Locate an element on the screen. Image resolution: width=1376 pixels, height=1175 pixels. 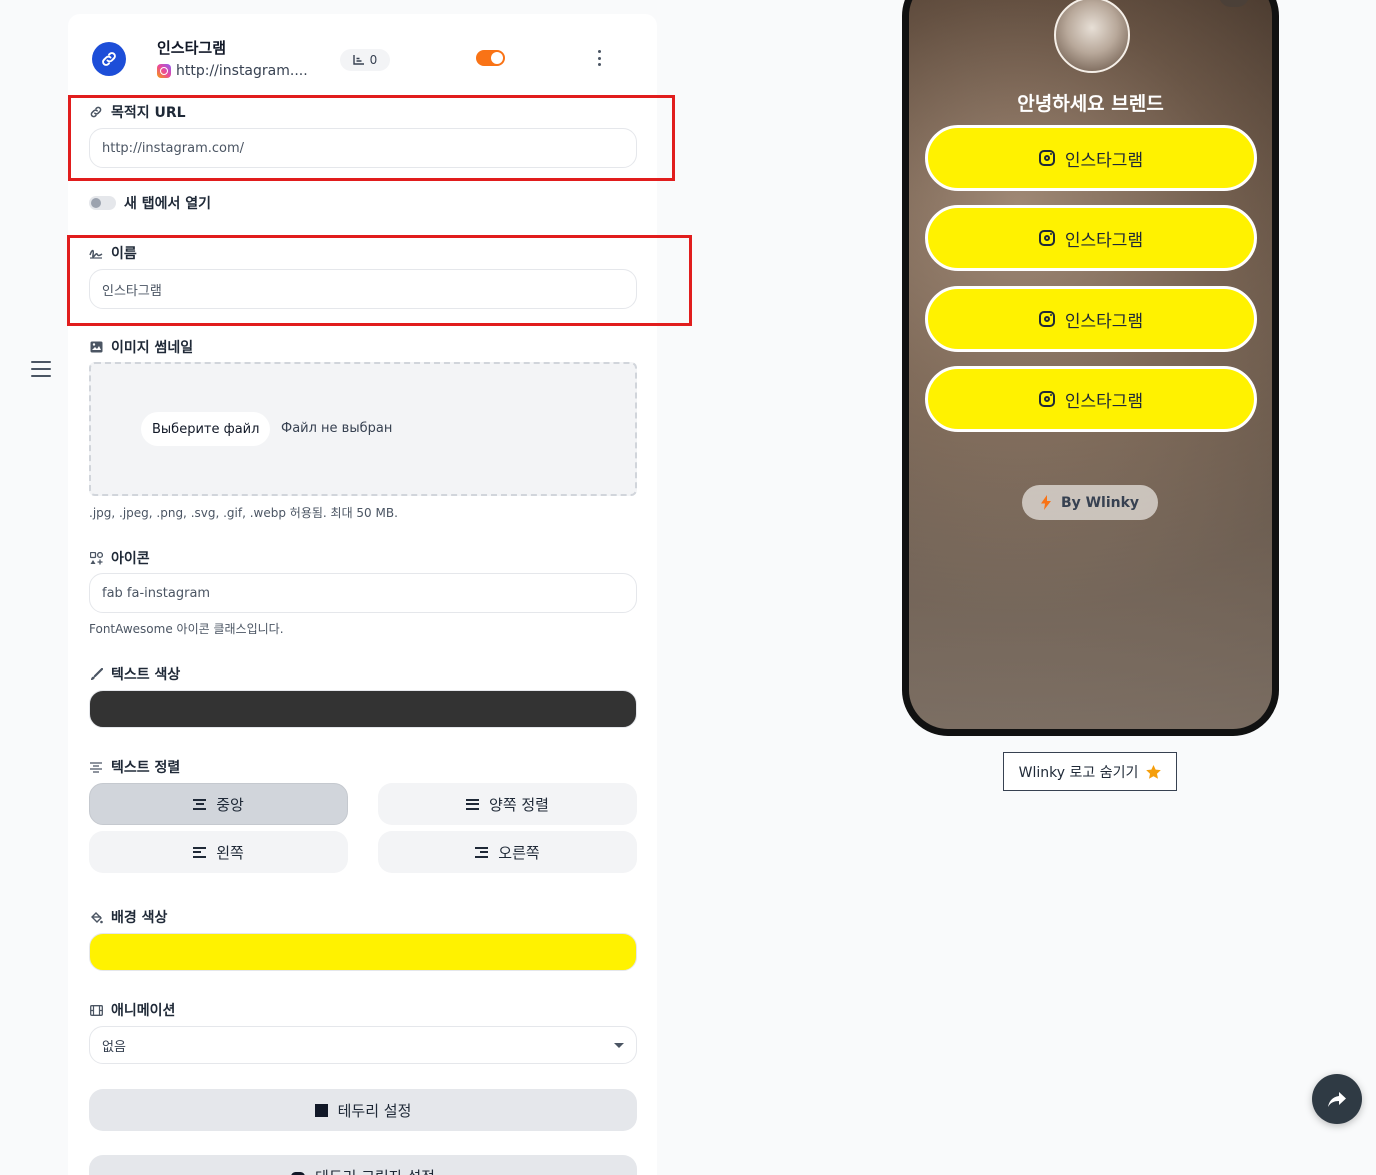
align-left-icon is located at coordinates (200, 852).